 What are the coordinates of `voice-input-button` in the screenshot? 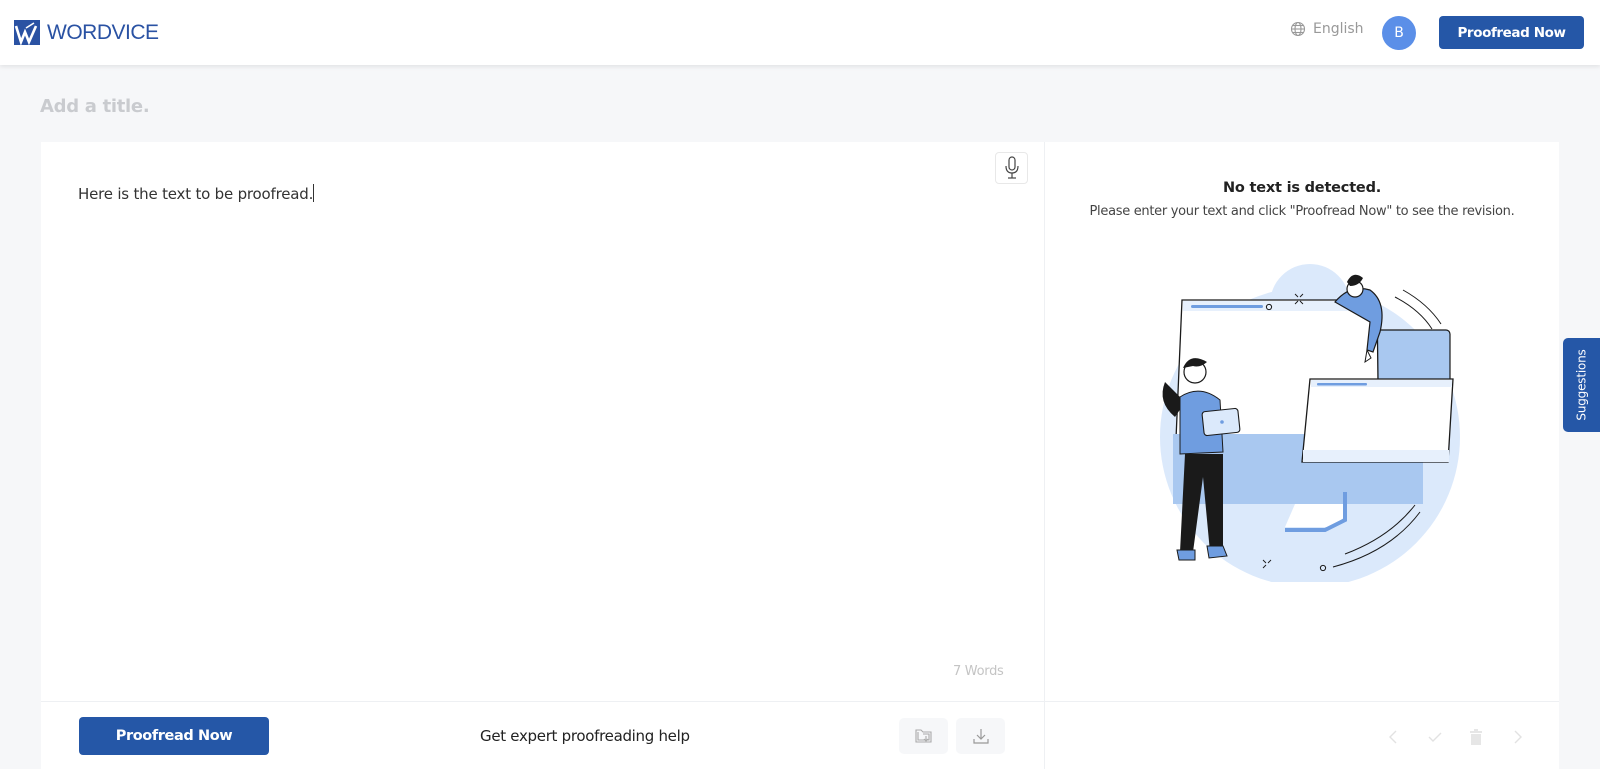 It's located at (1011, 168).